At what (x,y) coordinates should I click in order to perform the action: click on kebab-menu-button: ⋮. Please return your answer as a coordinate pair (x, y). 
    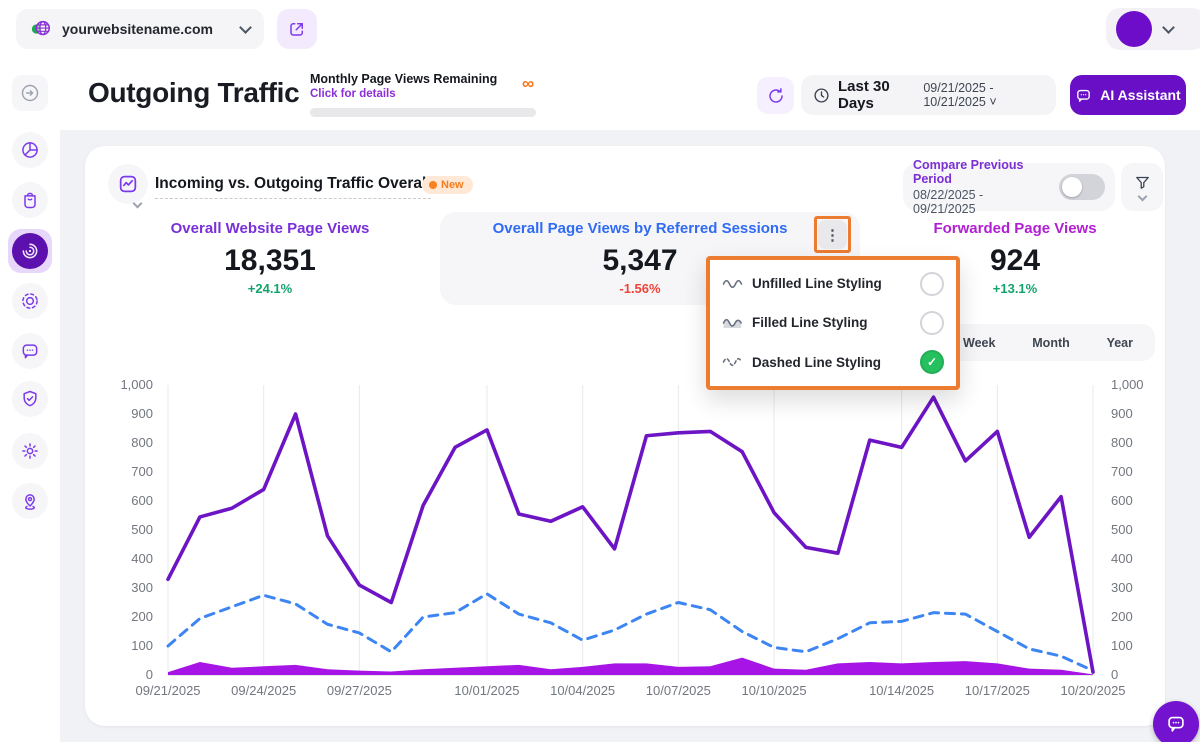
    Looking at the image, I should click on (832, 234).